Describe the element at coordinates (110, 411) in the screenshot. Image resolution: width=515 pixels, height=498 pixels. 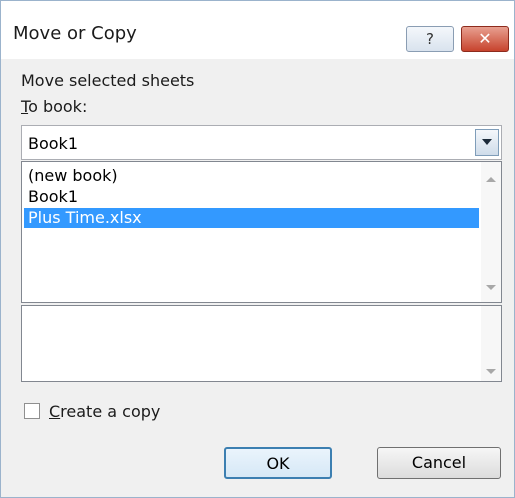
I see `create-copy-label-rest: reate a copy` at that location.